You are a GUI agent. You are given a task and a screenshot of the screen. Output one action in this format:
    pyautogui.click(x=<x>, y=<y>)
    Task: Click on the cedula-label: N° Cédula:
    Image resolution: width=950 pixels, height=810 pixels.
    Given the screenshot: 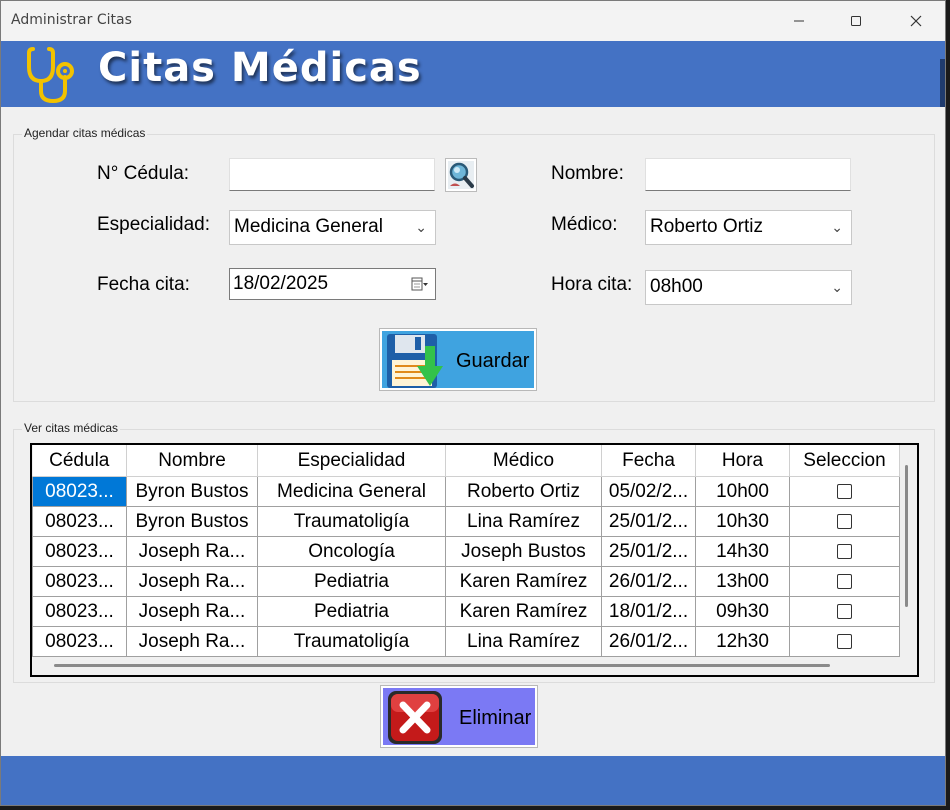 What is the action you would take?
    pyautogui.click(x=143, y=173)
    